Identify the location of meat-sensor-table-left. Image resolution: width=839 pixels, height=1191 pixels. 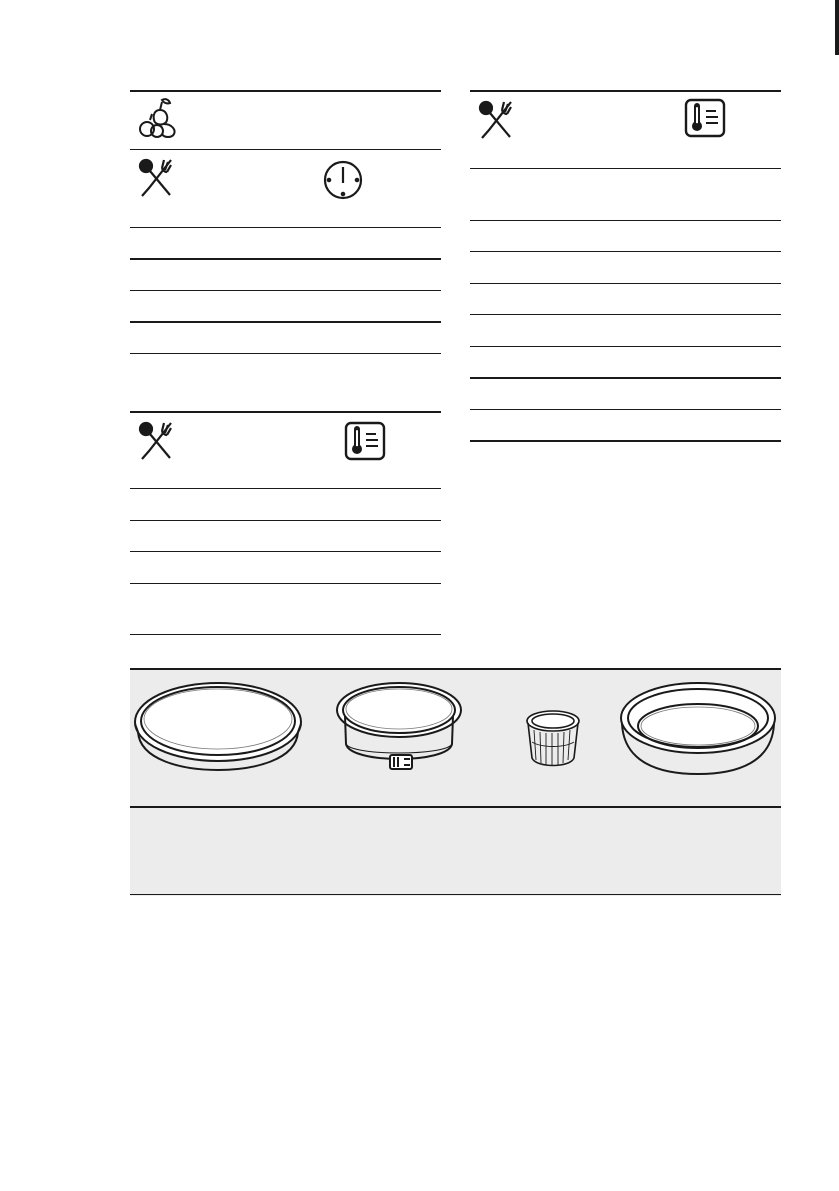
(285, 524).